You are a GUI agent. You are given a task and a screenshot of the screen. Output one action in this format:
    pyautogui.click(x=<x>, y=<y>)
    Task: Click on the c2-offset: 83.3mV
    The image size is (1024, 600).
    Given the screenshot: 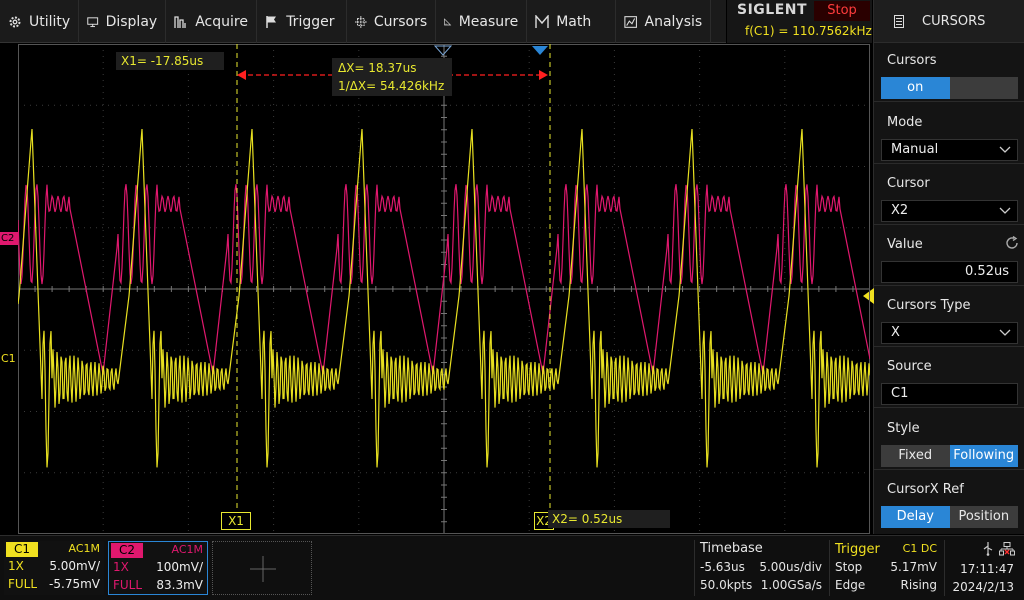 What is the action you would take?
    pyautogui.click(x=179, y=585)
    